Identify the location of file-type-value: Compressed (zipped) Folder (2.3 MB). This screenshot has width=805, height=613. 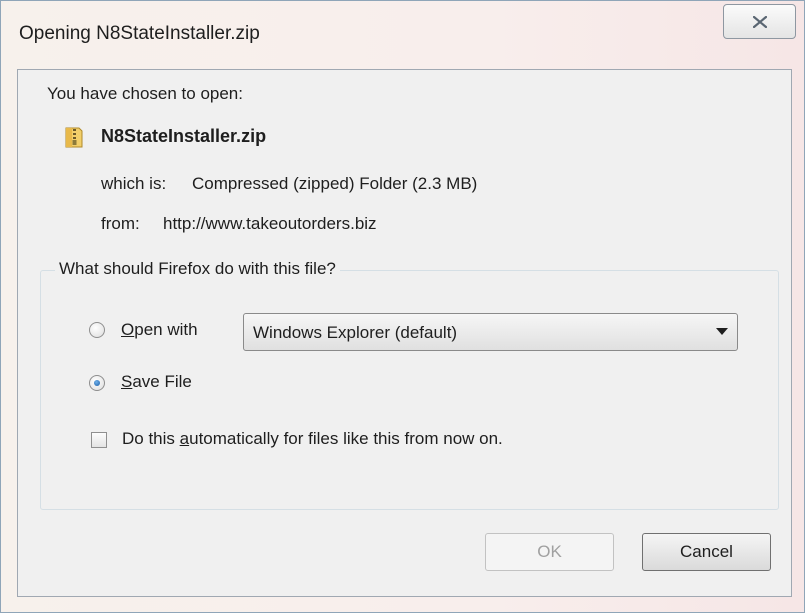
(335, 183).